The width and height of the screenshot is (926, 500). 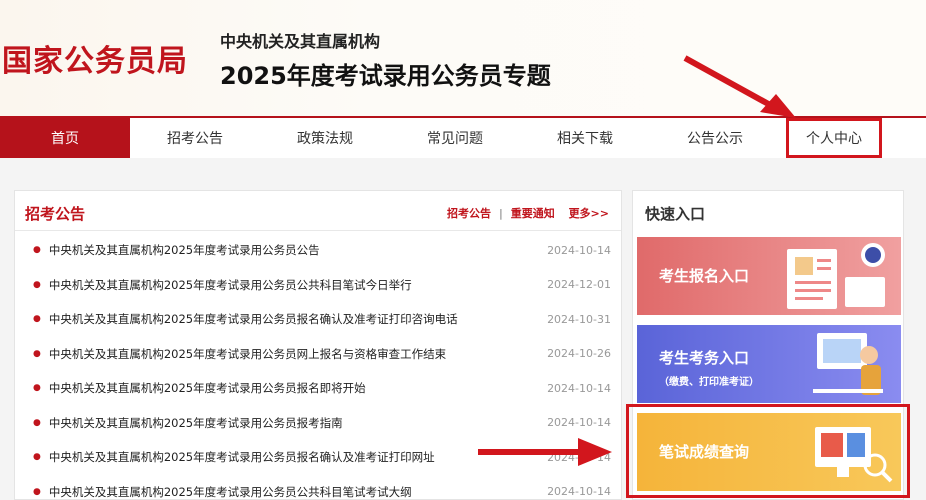 What do you see at coordinates (848, 364) in the screenshot?
I see `person-at-computer-icon` at bounding box center [848, 364].